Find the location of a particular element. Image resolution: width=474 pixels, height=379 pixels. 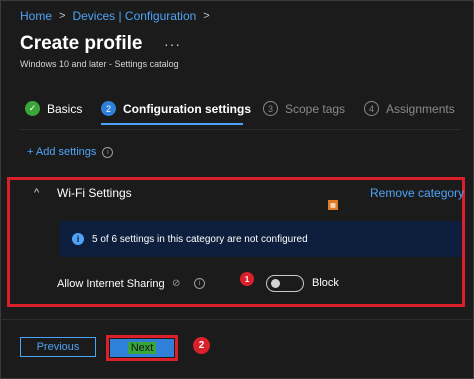

previous-button: Previous is located at coordinates (58, 347).